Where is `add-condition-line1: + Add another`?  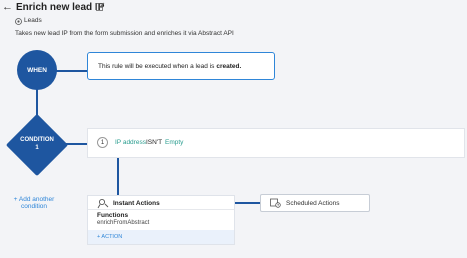
add-condition-line1: + Add another is located at coordinates (34, 199).